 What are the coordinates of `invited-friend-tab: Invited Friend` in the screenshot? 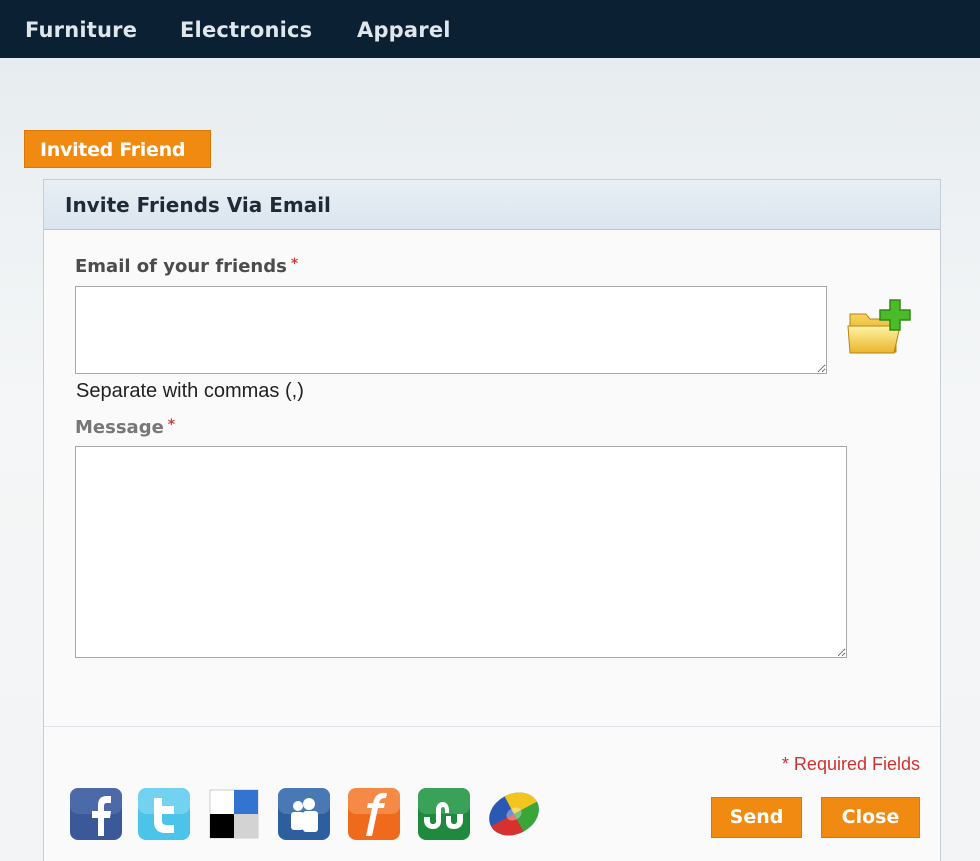 It's located at (117, 149).